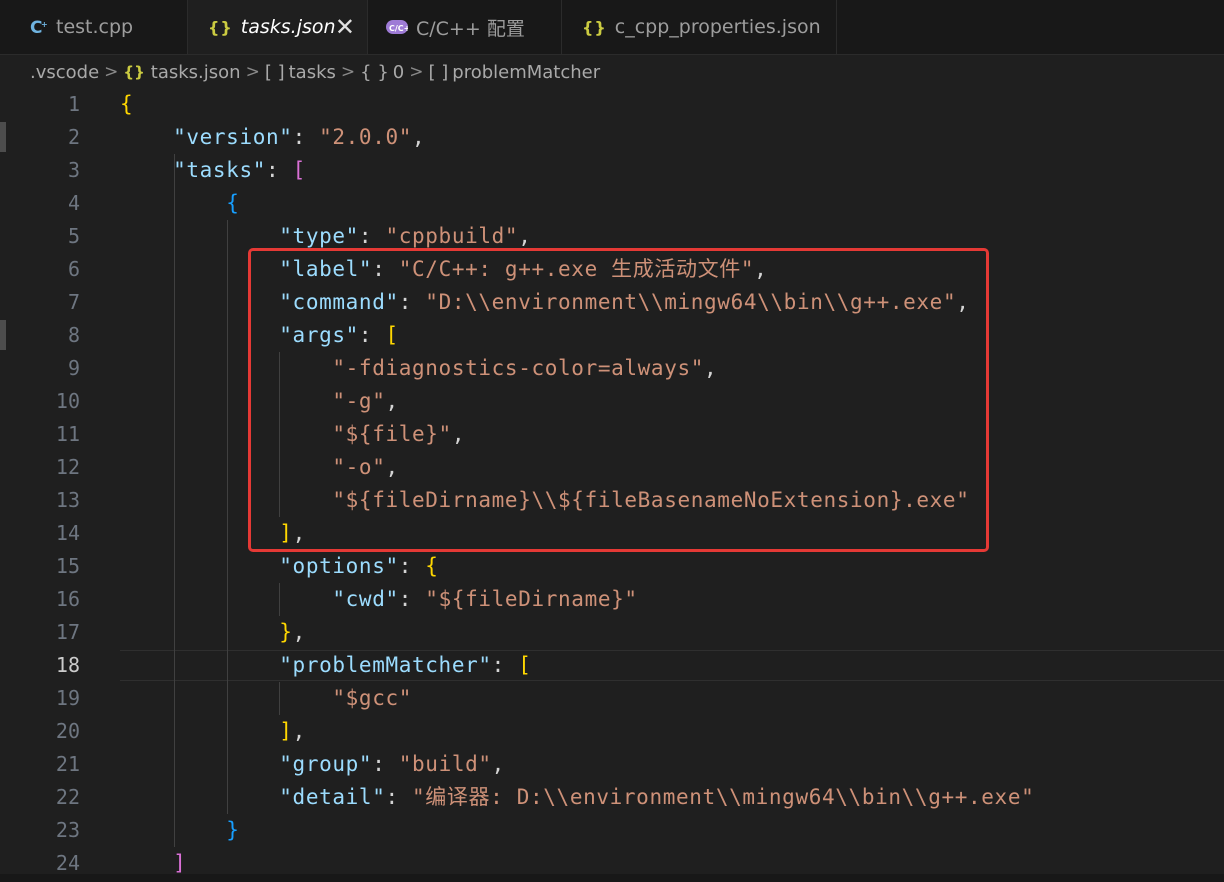 The height and width of the screenshot is (882, 1224). I want to click on line-number: 6, so click(73, 269).